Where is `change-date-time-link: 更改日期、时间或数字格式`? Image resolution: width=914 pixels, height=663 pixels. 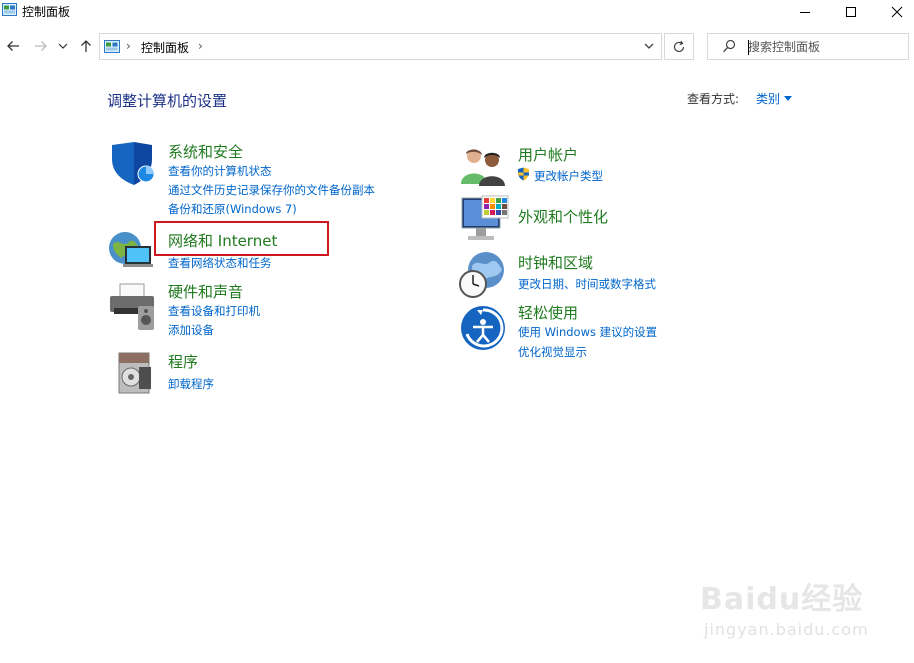 change-date-time-link: 更改日期、时间或数字格式 is located at coordinates (587, 284).